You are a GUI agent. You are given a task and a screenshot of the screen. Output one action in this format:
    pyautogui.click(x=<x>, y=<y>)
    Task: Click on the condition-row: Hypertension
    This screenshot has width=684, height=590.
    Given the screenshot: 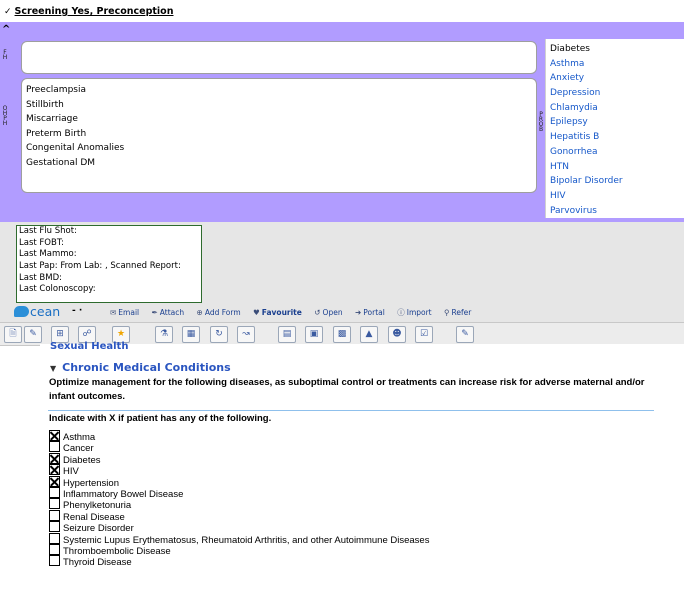 What is the action you would take?
    pyautogui.click(x=239, y=482)
    